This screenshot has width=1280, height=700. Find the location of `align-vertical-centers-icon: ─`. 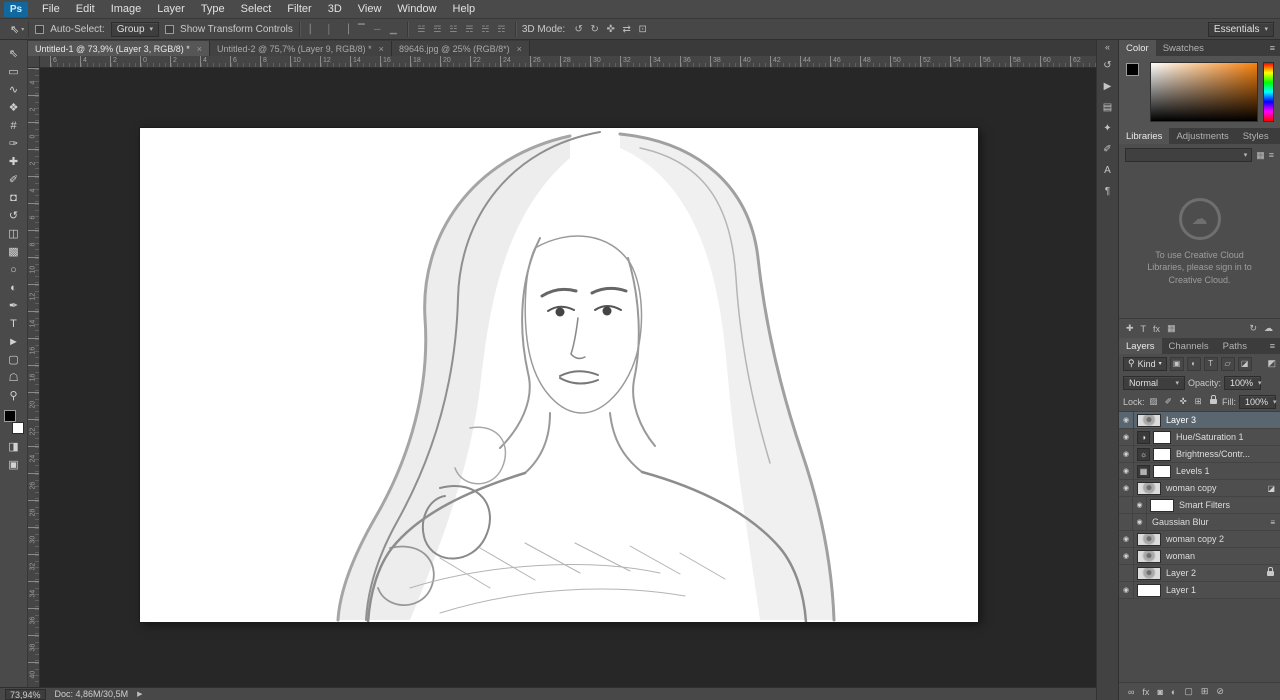

align-vertical-centers-icon: ─ is located at coordinates (377, 29).